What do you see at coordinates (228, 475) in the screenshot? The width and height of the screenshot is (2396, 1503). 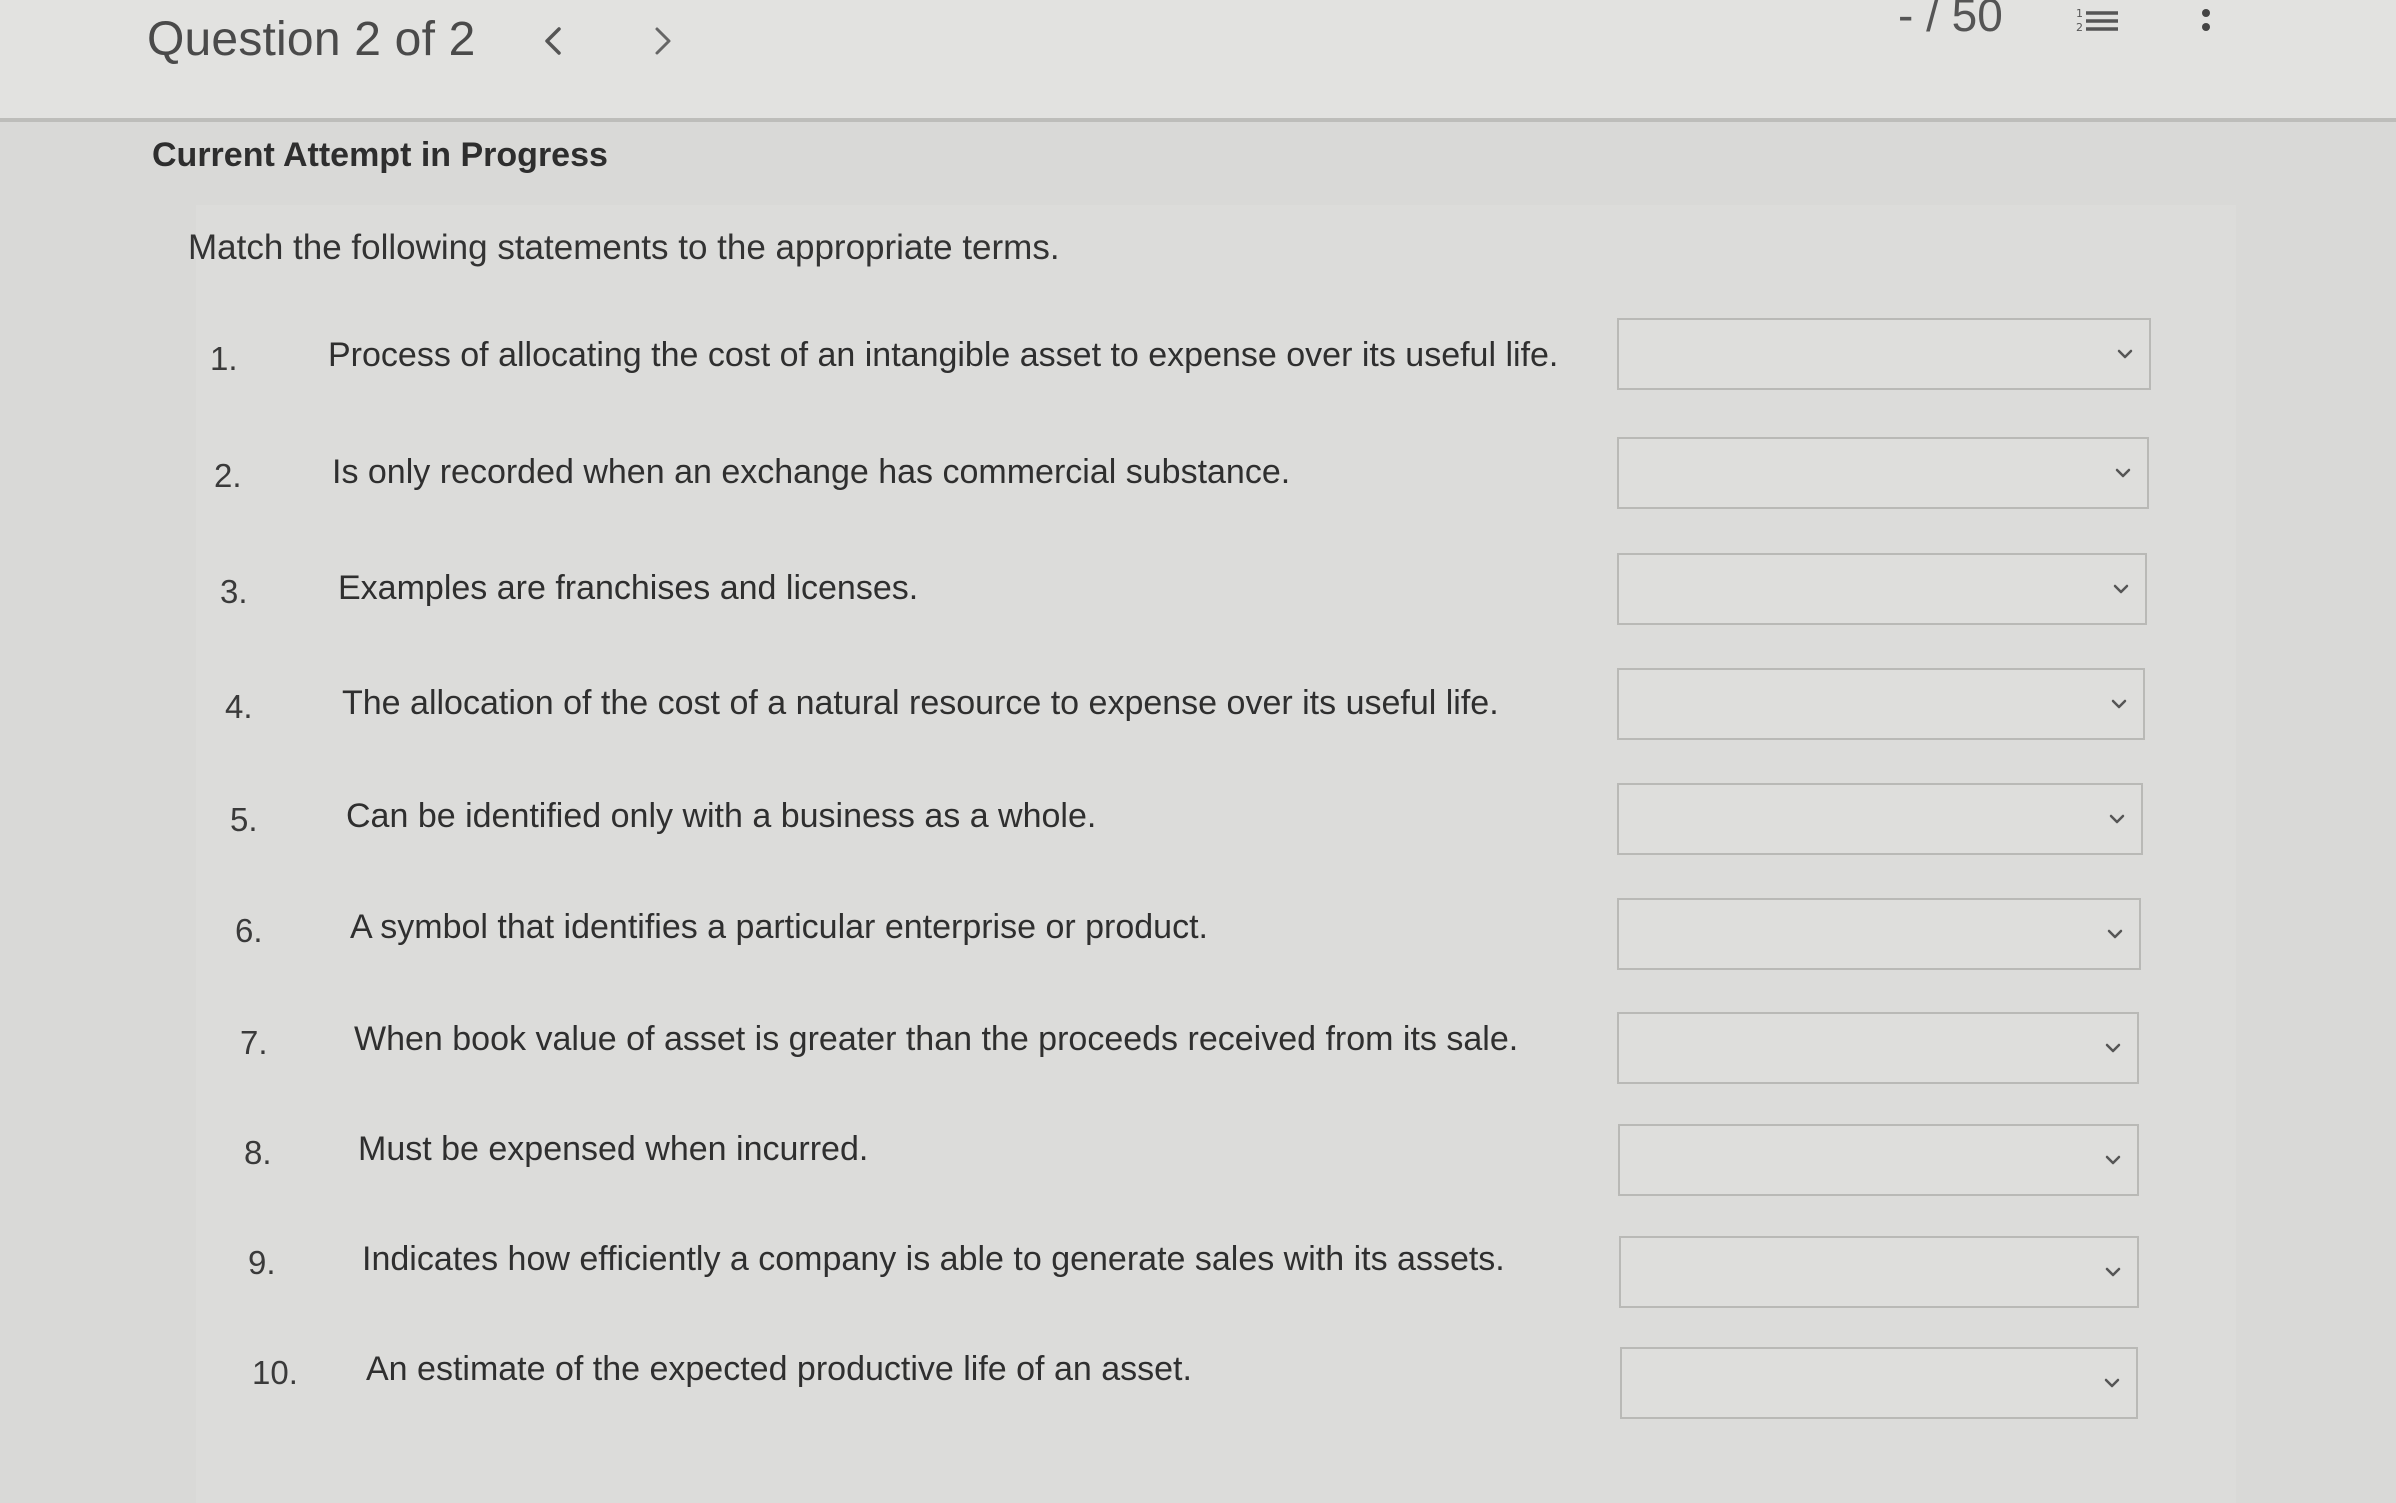 I see `item-number: 2.` at bounding box center [228, 475].